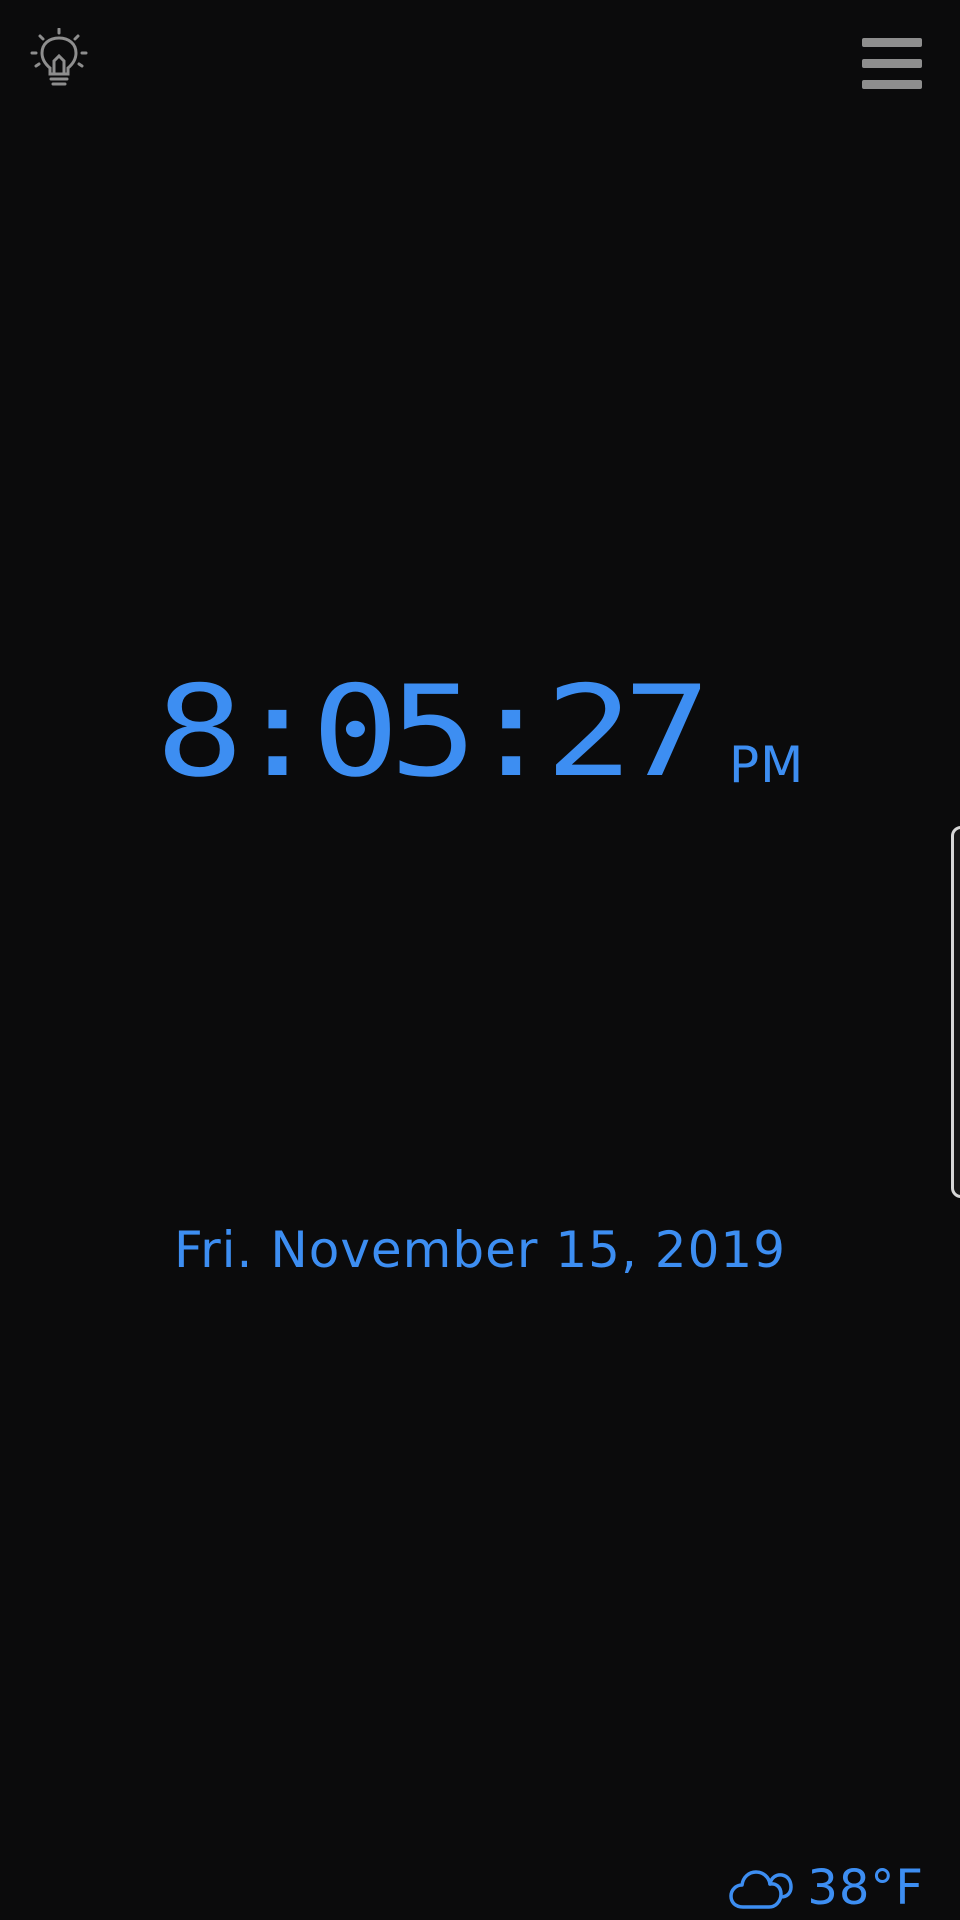 Image resolution: width=960 pixels, height=1920 pixels. I want to click on clock-time: 8:05:27, so click(433, 732).